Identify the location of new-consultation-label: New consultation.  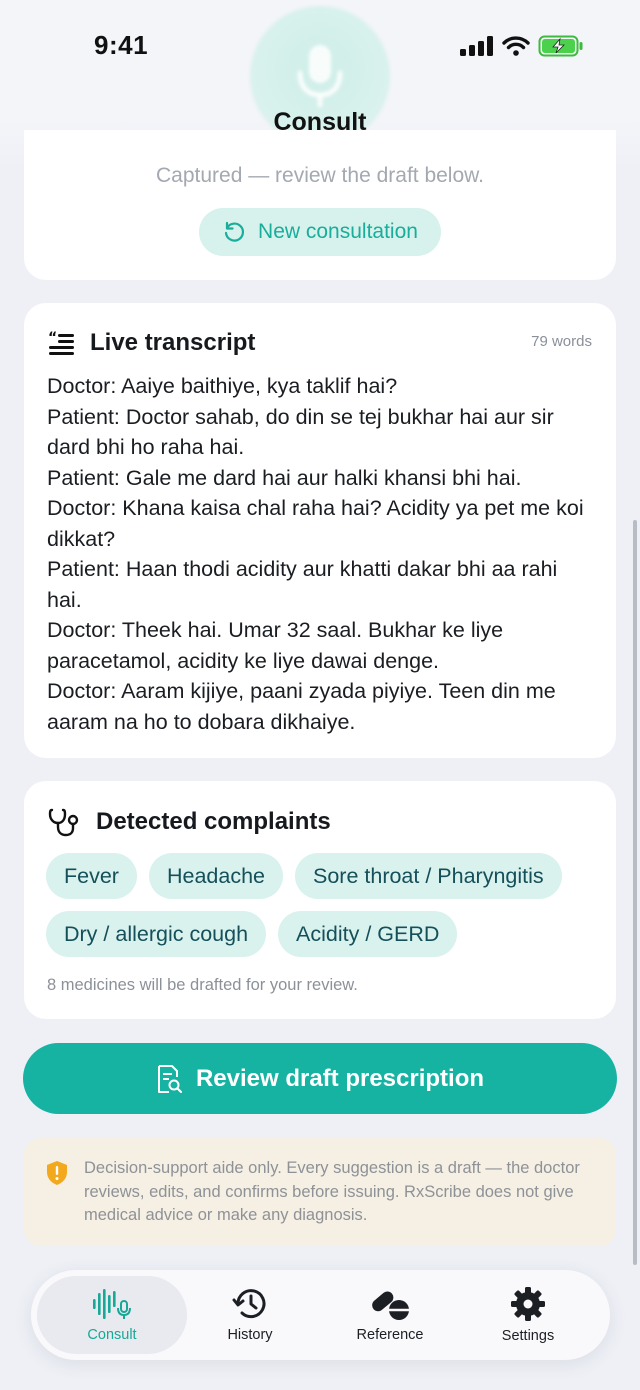
(338, 231).